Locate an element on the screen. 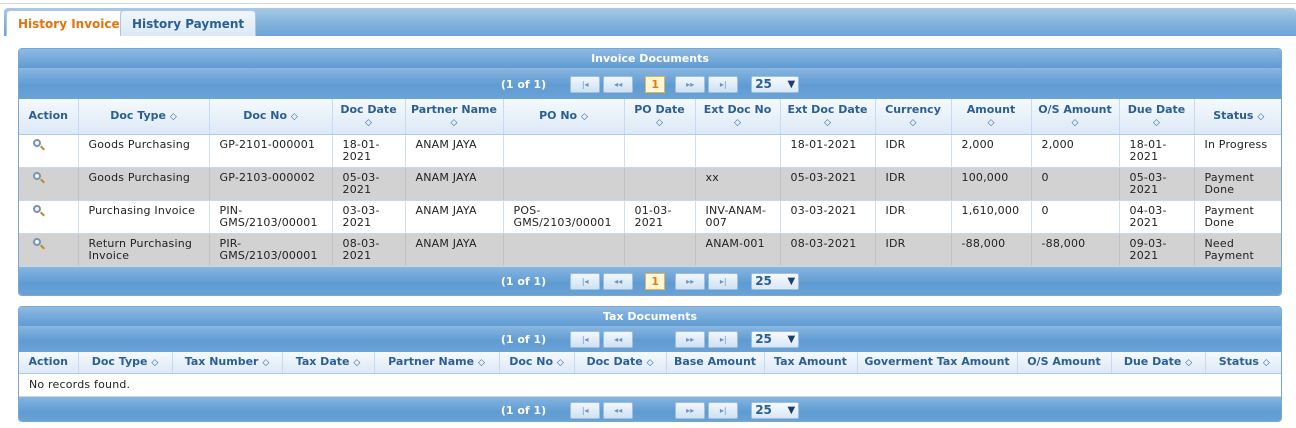 This screenshot has height=428, width=1296. col-label: Due Date is located at coordinates (1152, 361).